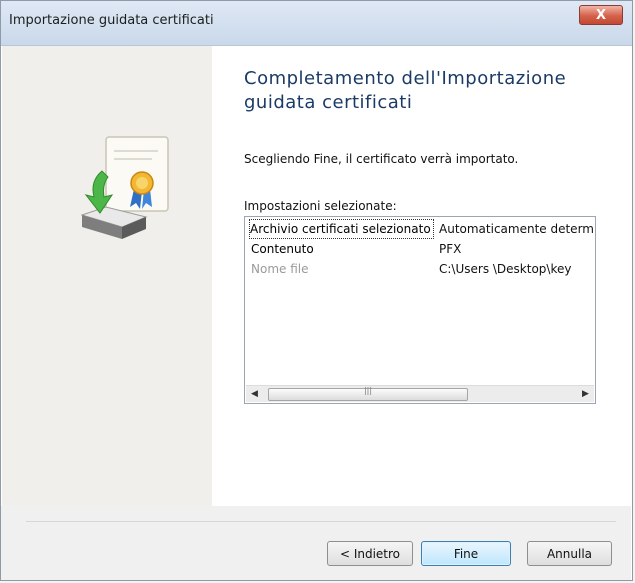 The image size is (635, 583). Describe the element at coordinates (316, 23) in the screenshot. I see `title-bar: Importazione guidata certificati X` at that location.